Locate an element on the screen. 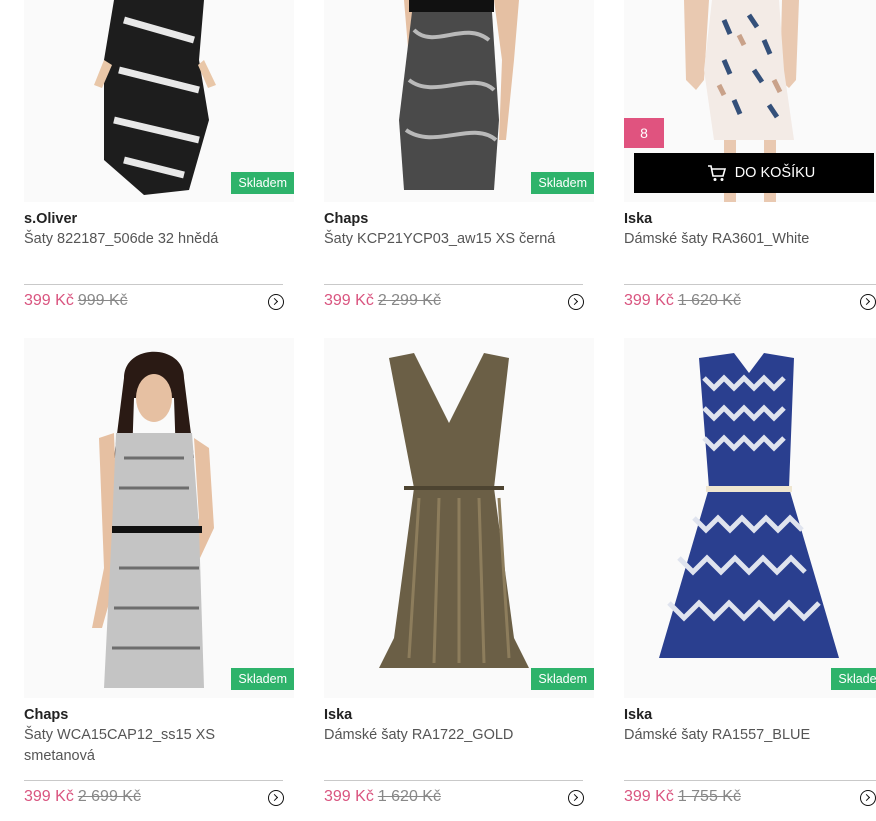  old-price: 999 Kč is located at coordinates (102, 300).